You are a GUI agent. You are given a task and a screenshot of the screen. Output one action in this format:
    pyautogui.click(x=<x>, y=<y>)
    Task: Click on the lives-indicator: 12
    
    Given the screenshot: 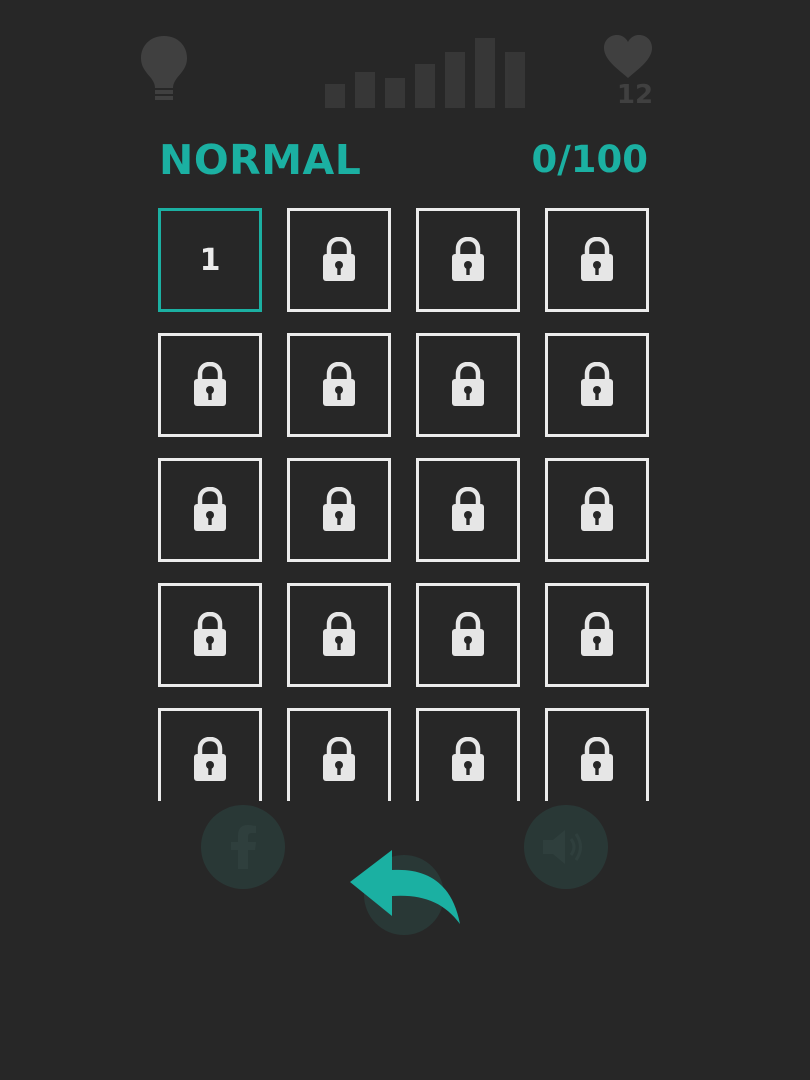 What is the action you would take?
    pyautogui.click(x=628, y=72)
    